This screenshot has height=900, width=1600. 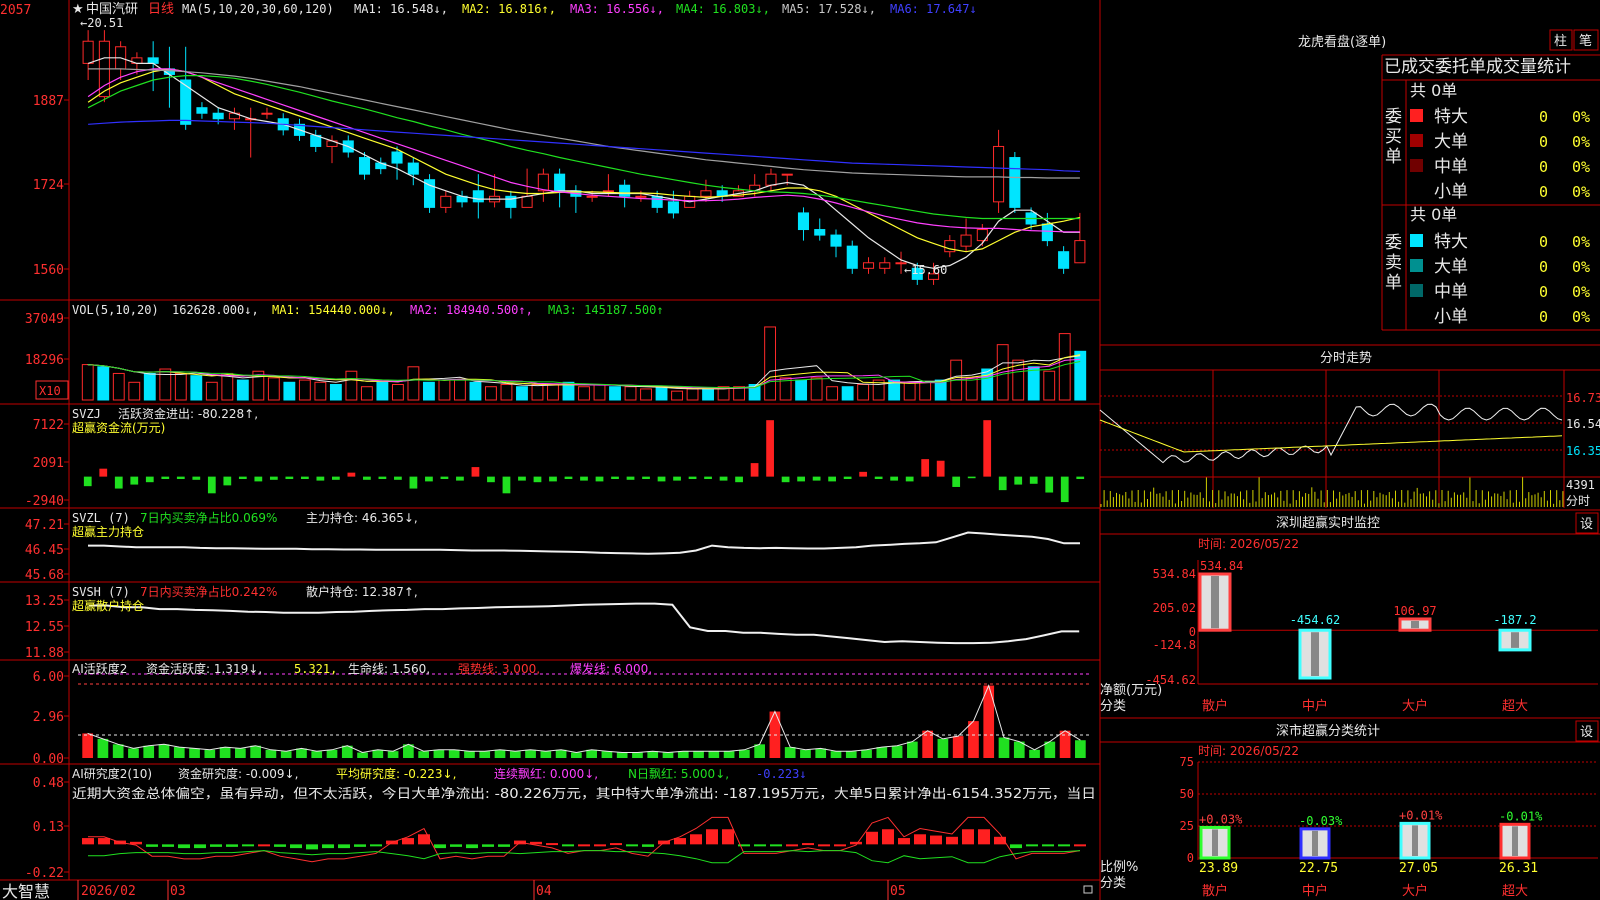 What do you see at coordinates (1187, 794) in the screenshot?
I see `classify-y-tick: 50` at bounding box center [1187, 794].